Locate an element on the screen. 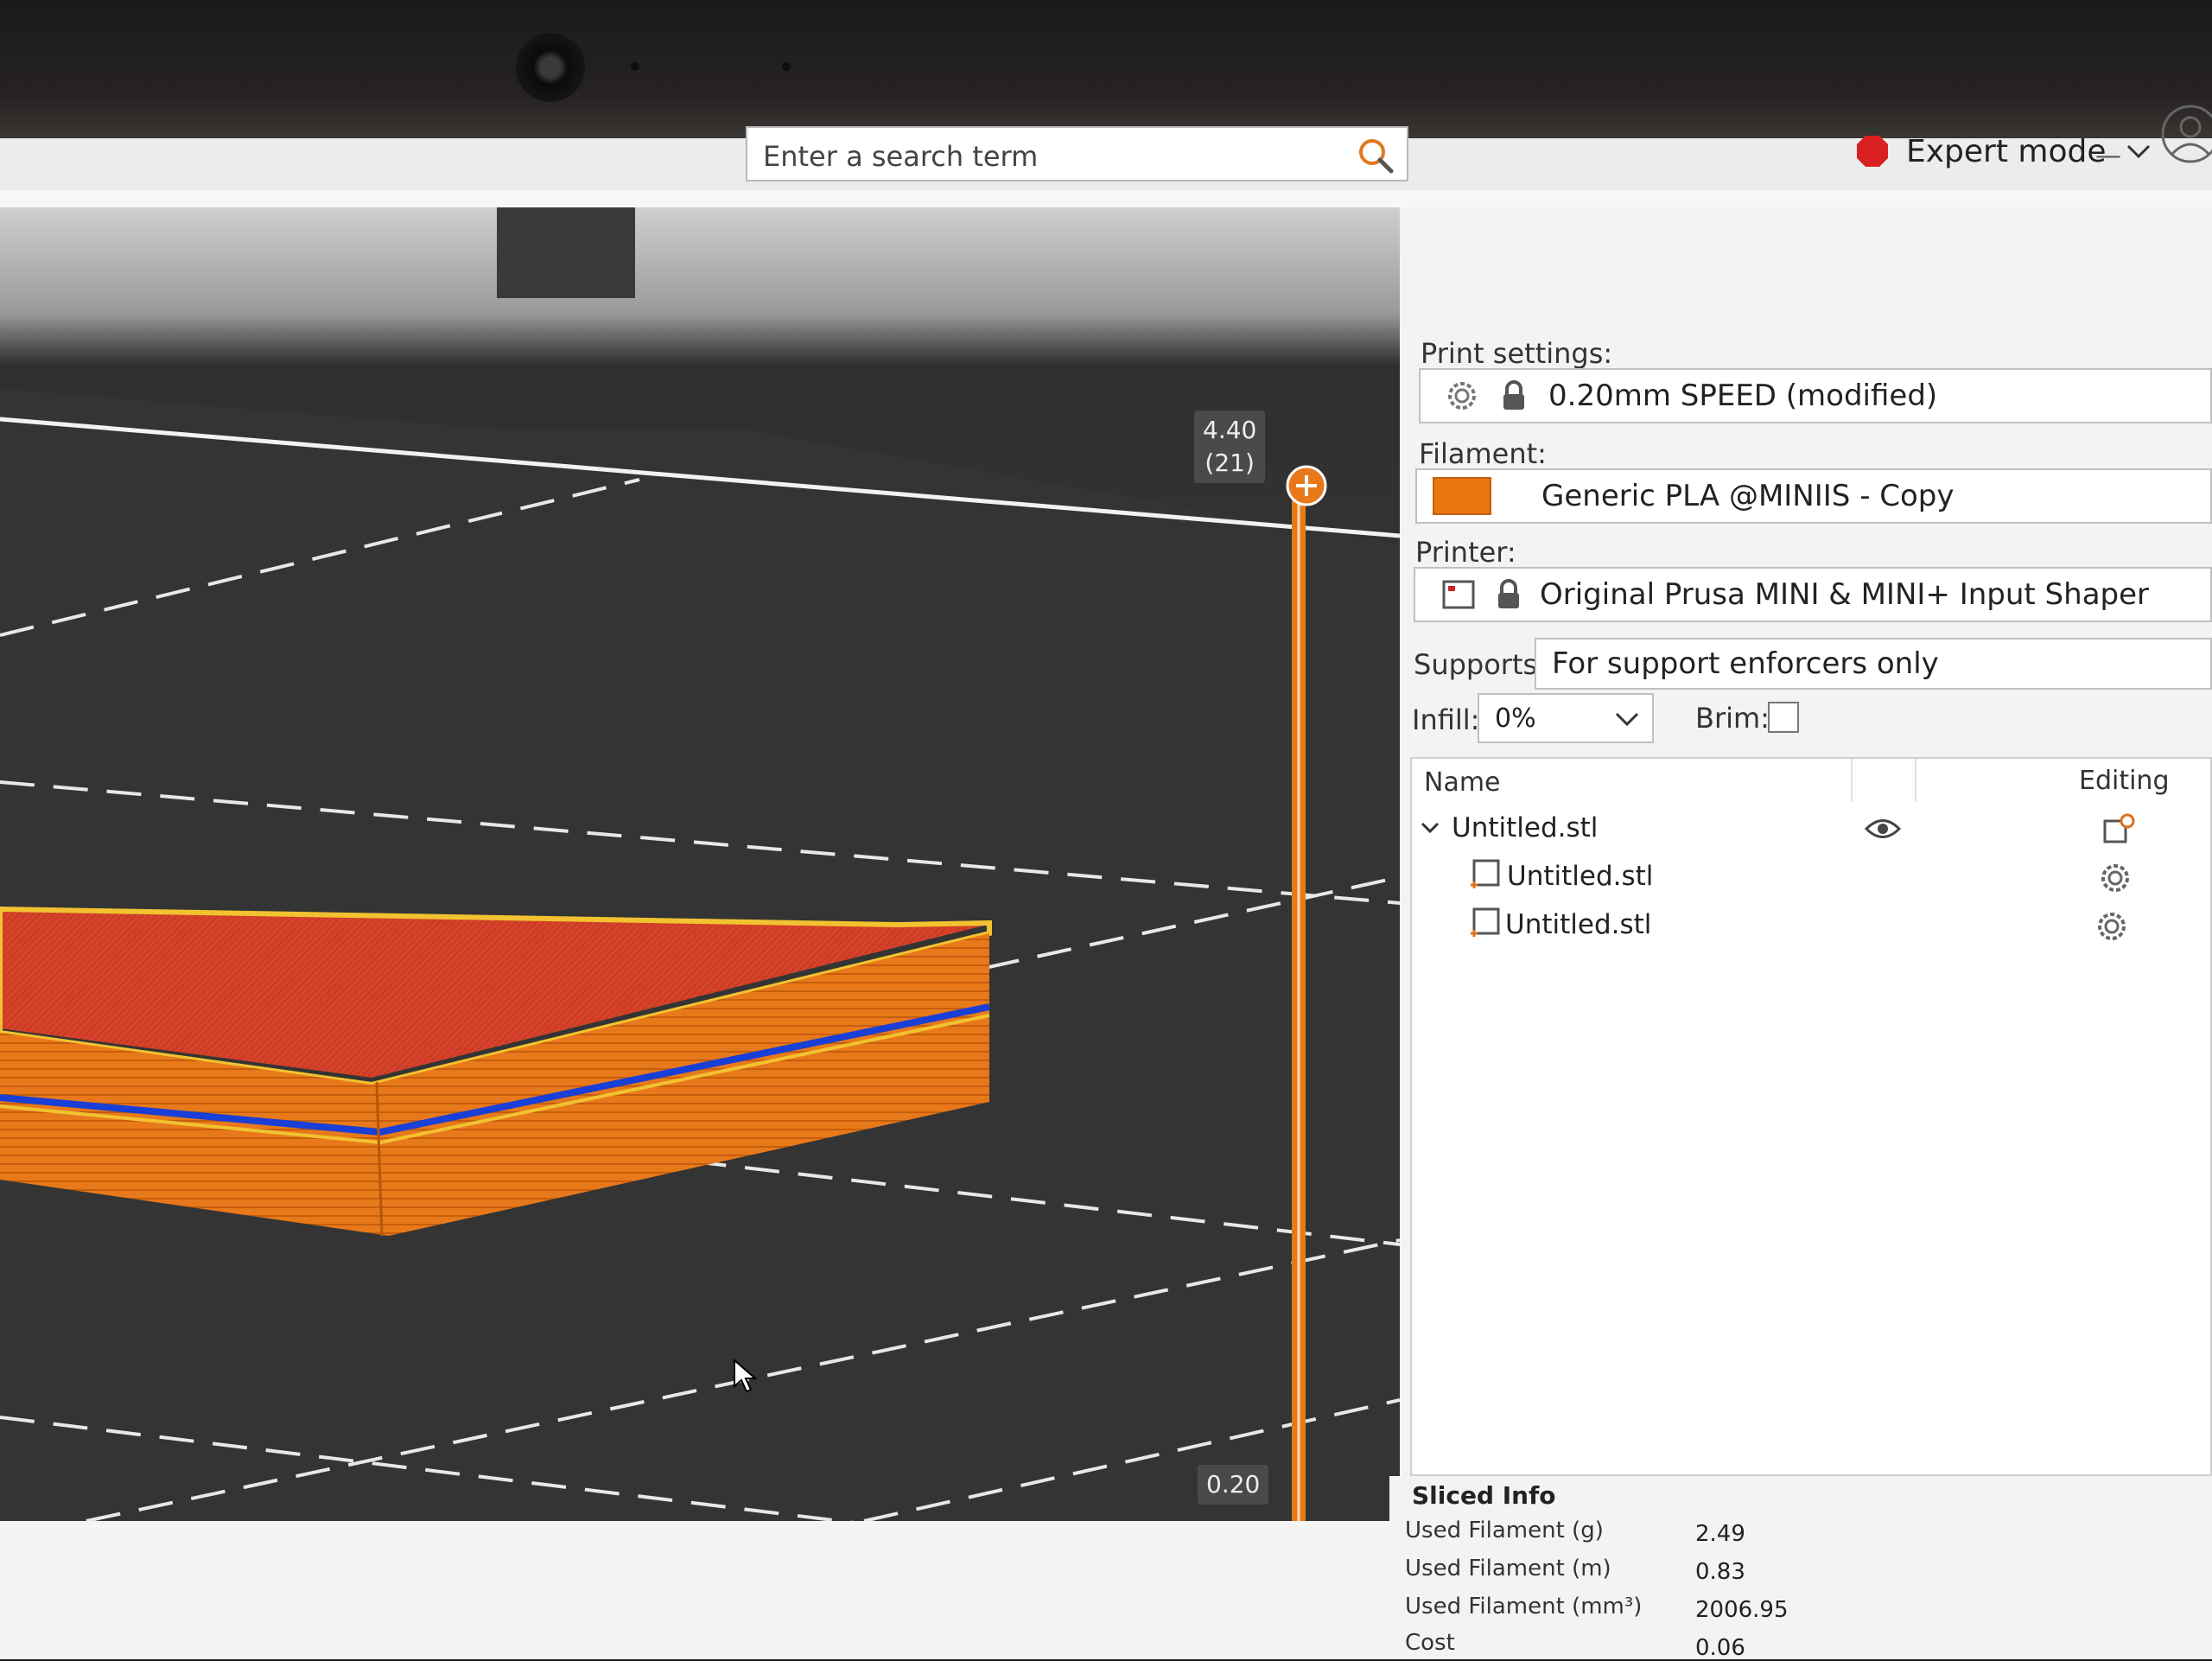 This screenshot has height=1661, width=2212. infill-value: 0% is located at coordinates (1515, 718).